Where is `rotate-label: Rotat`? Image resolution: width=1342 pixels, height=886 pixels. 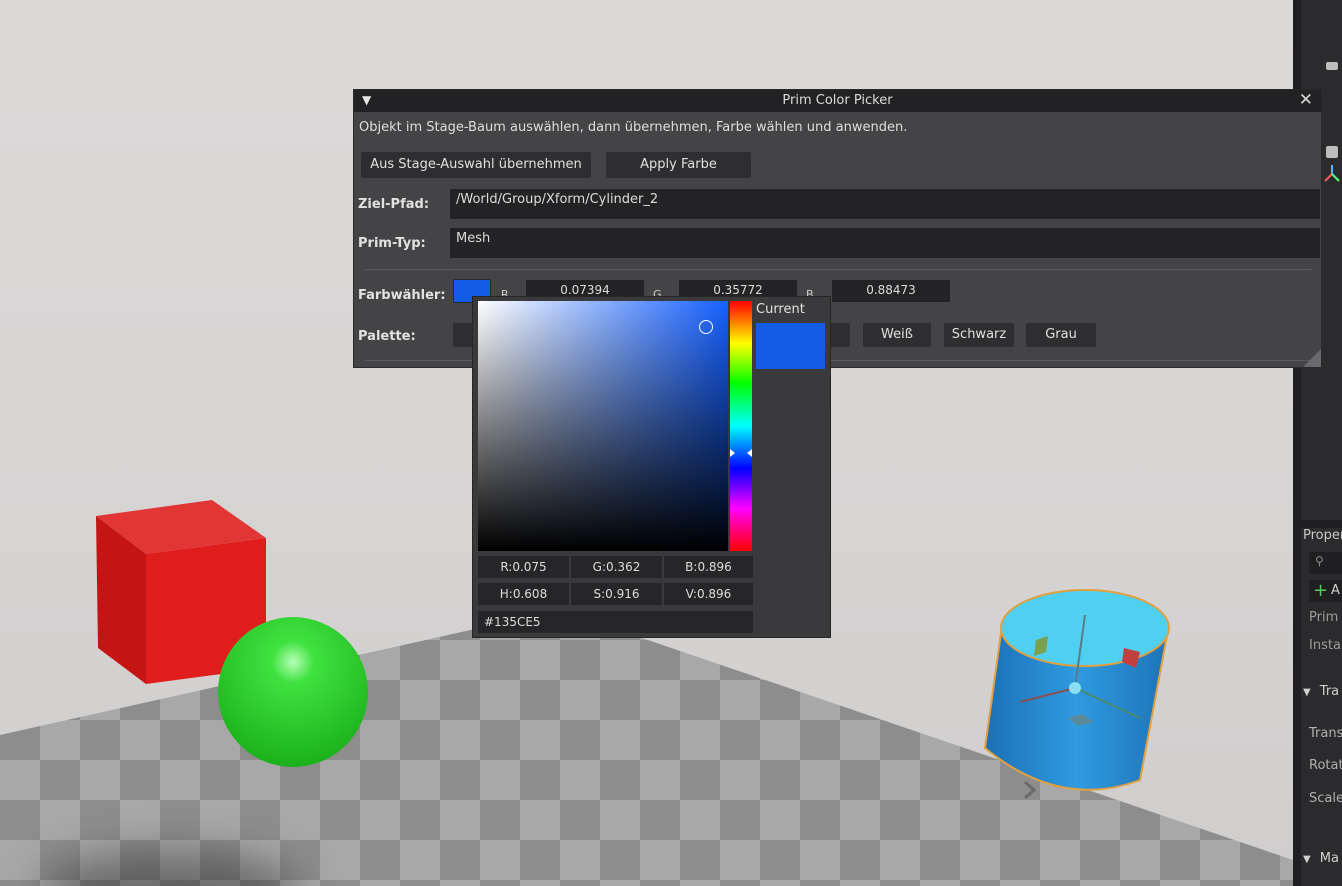
rotate-label: Rotat is located at coordinates (1325, 765).